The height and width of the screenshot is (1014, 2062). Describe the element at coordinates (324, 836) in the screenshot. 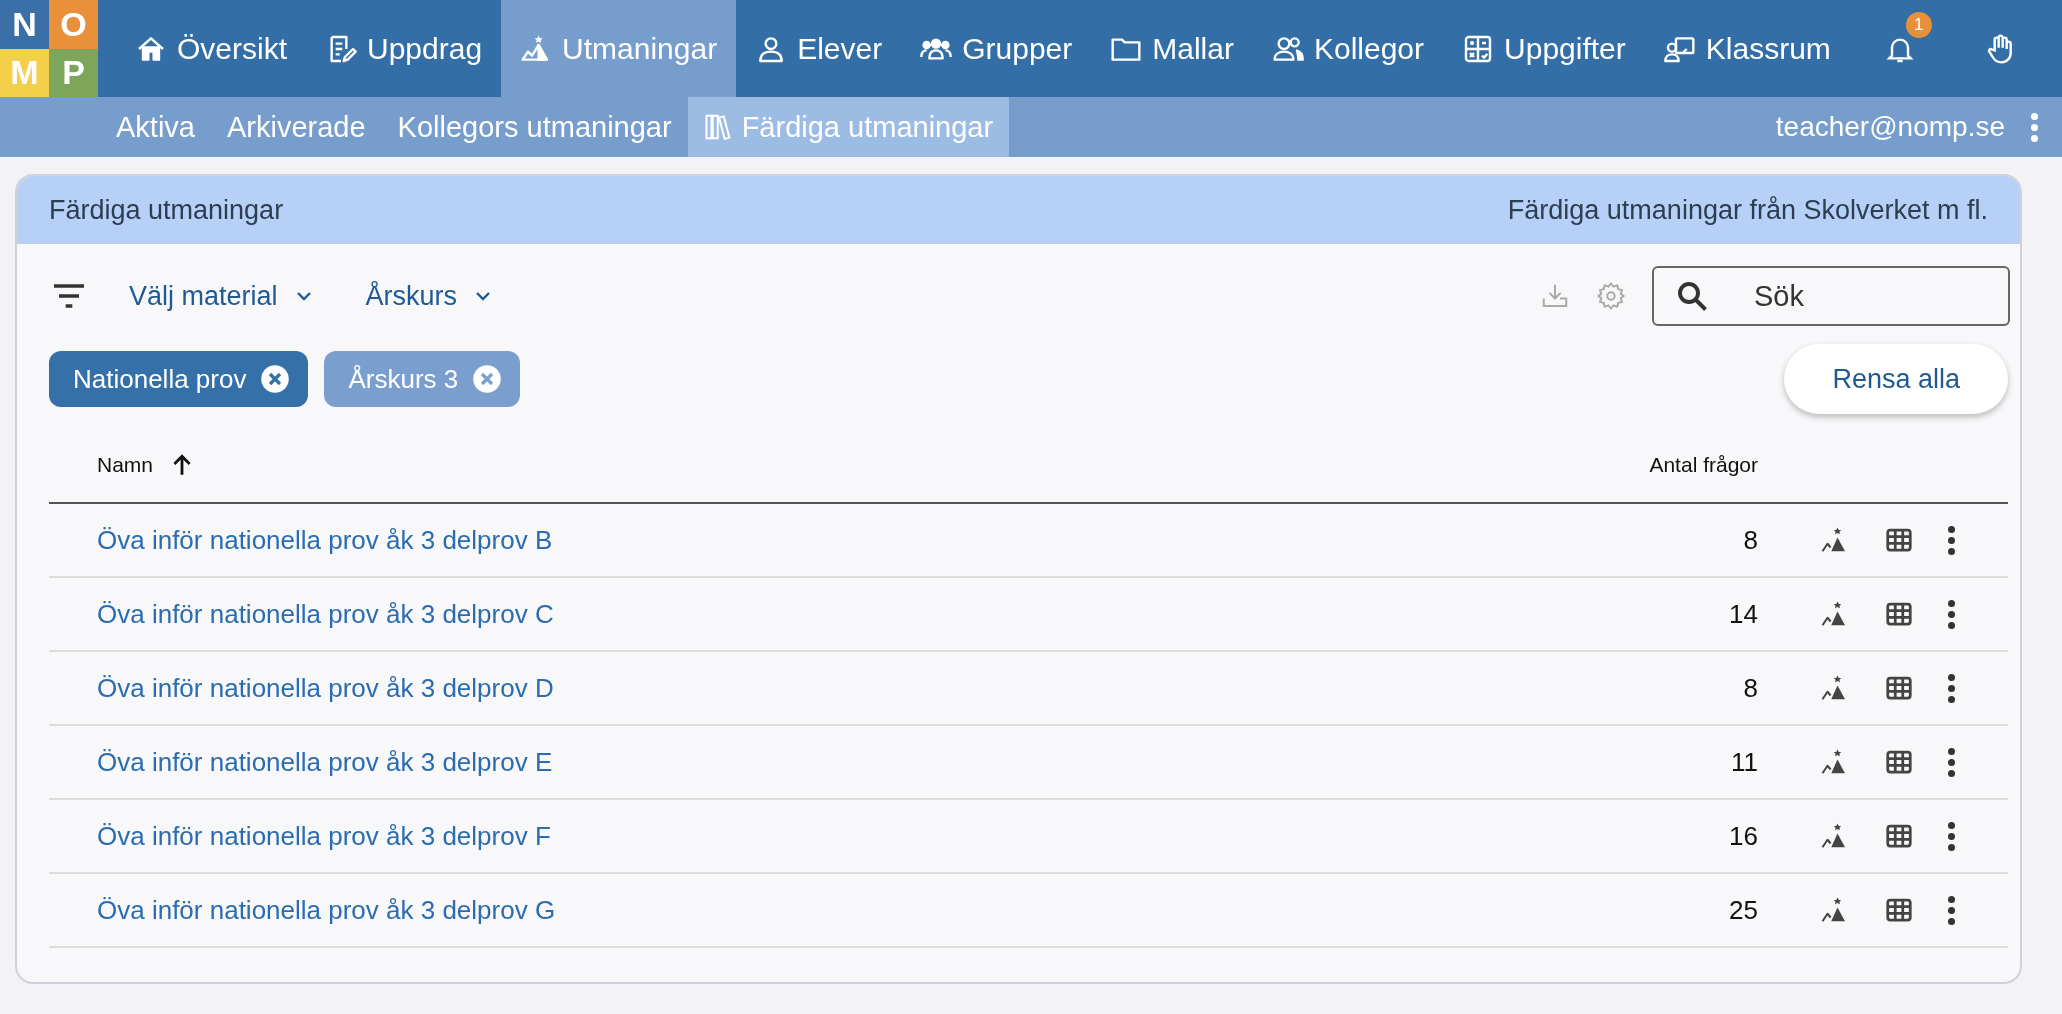

I see `challenge-link: Öva inför nationella prov åk 3 delprov F` at that location.